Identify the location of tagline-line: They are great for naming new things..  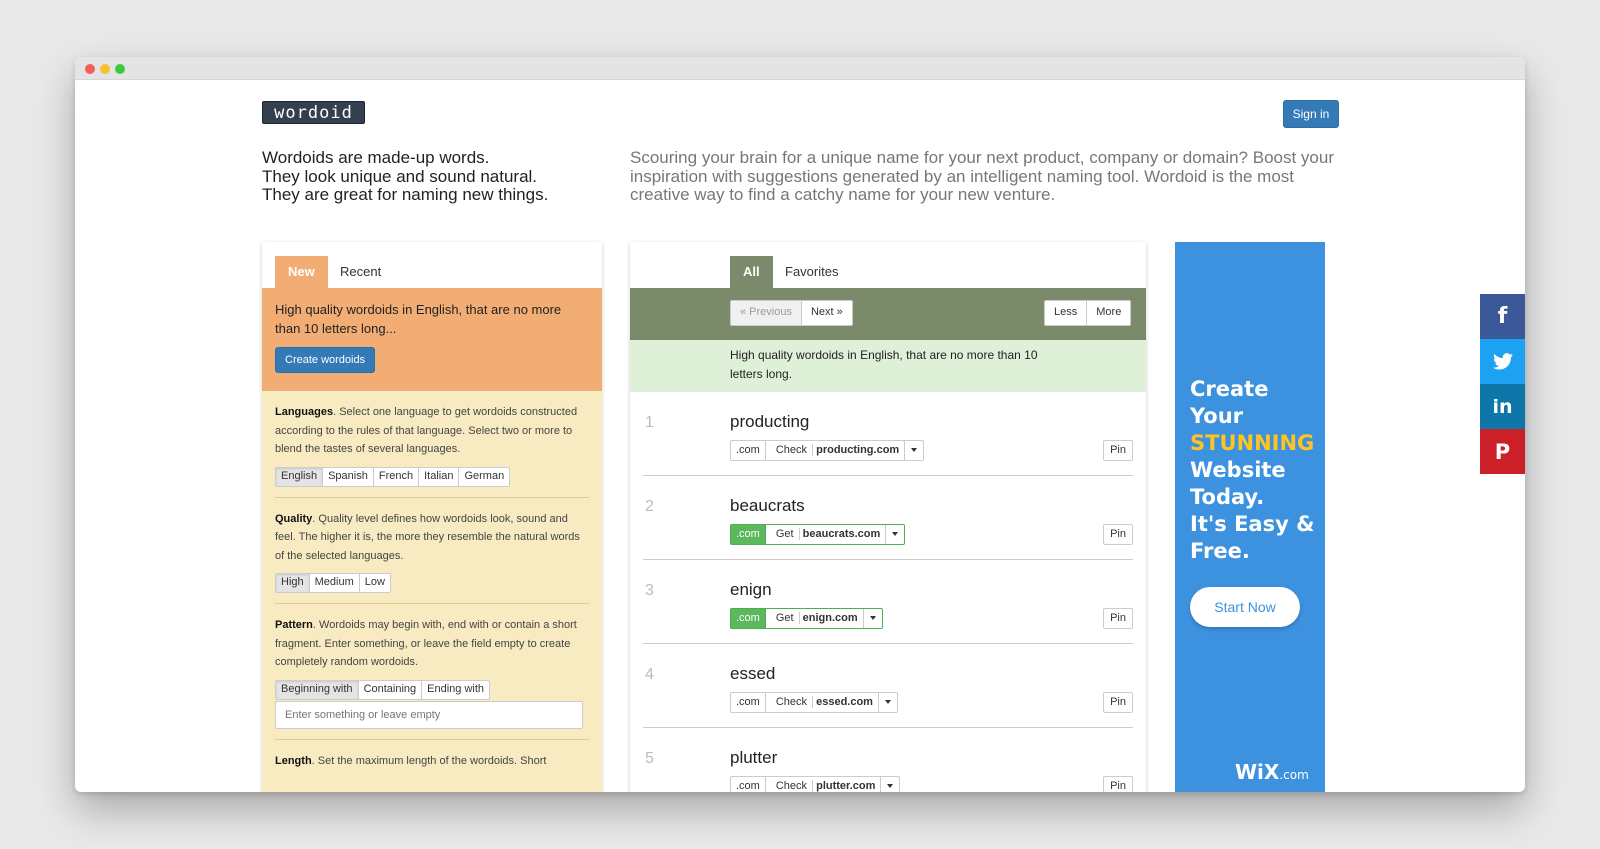
(405, 194).